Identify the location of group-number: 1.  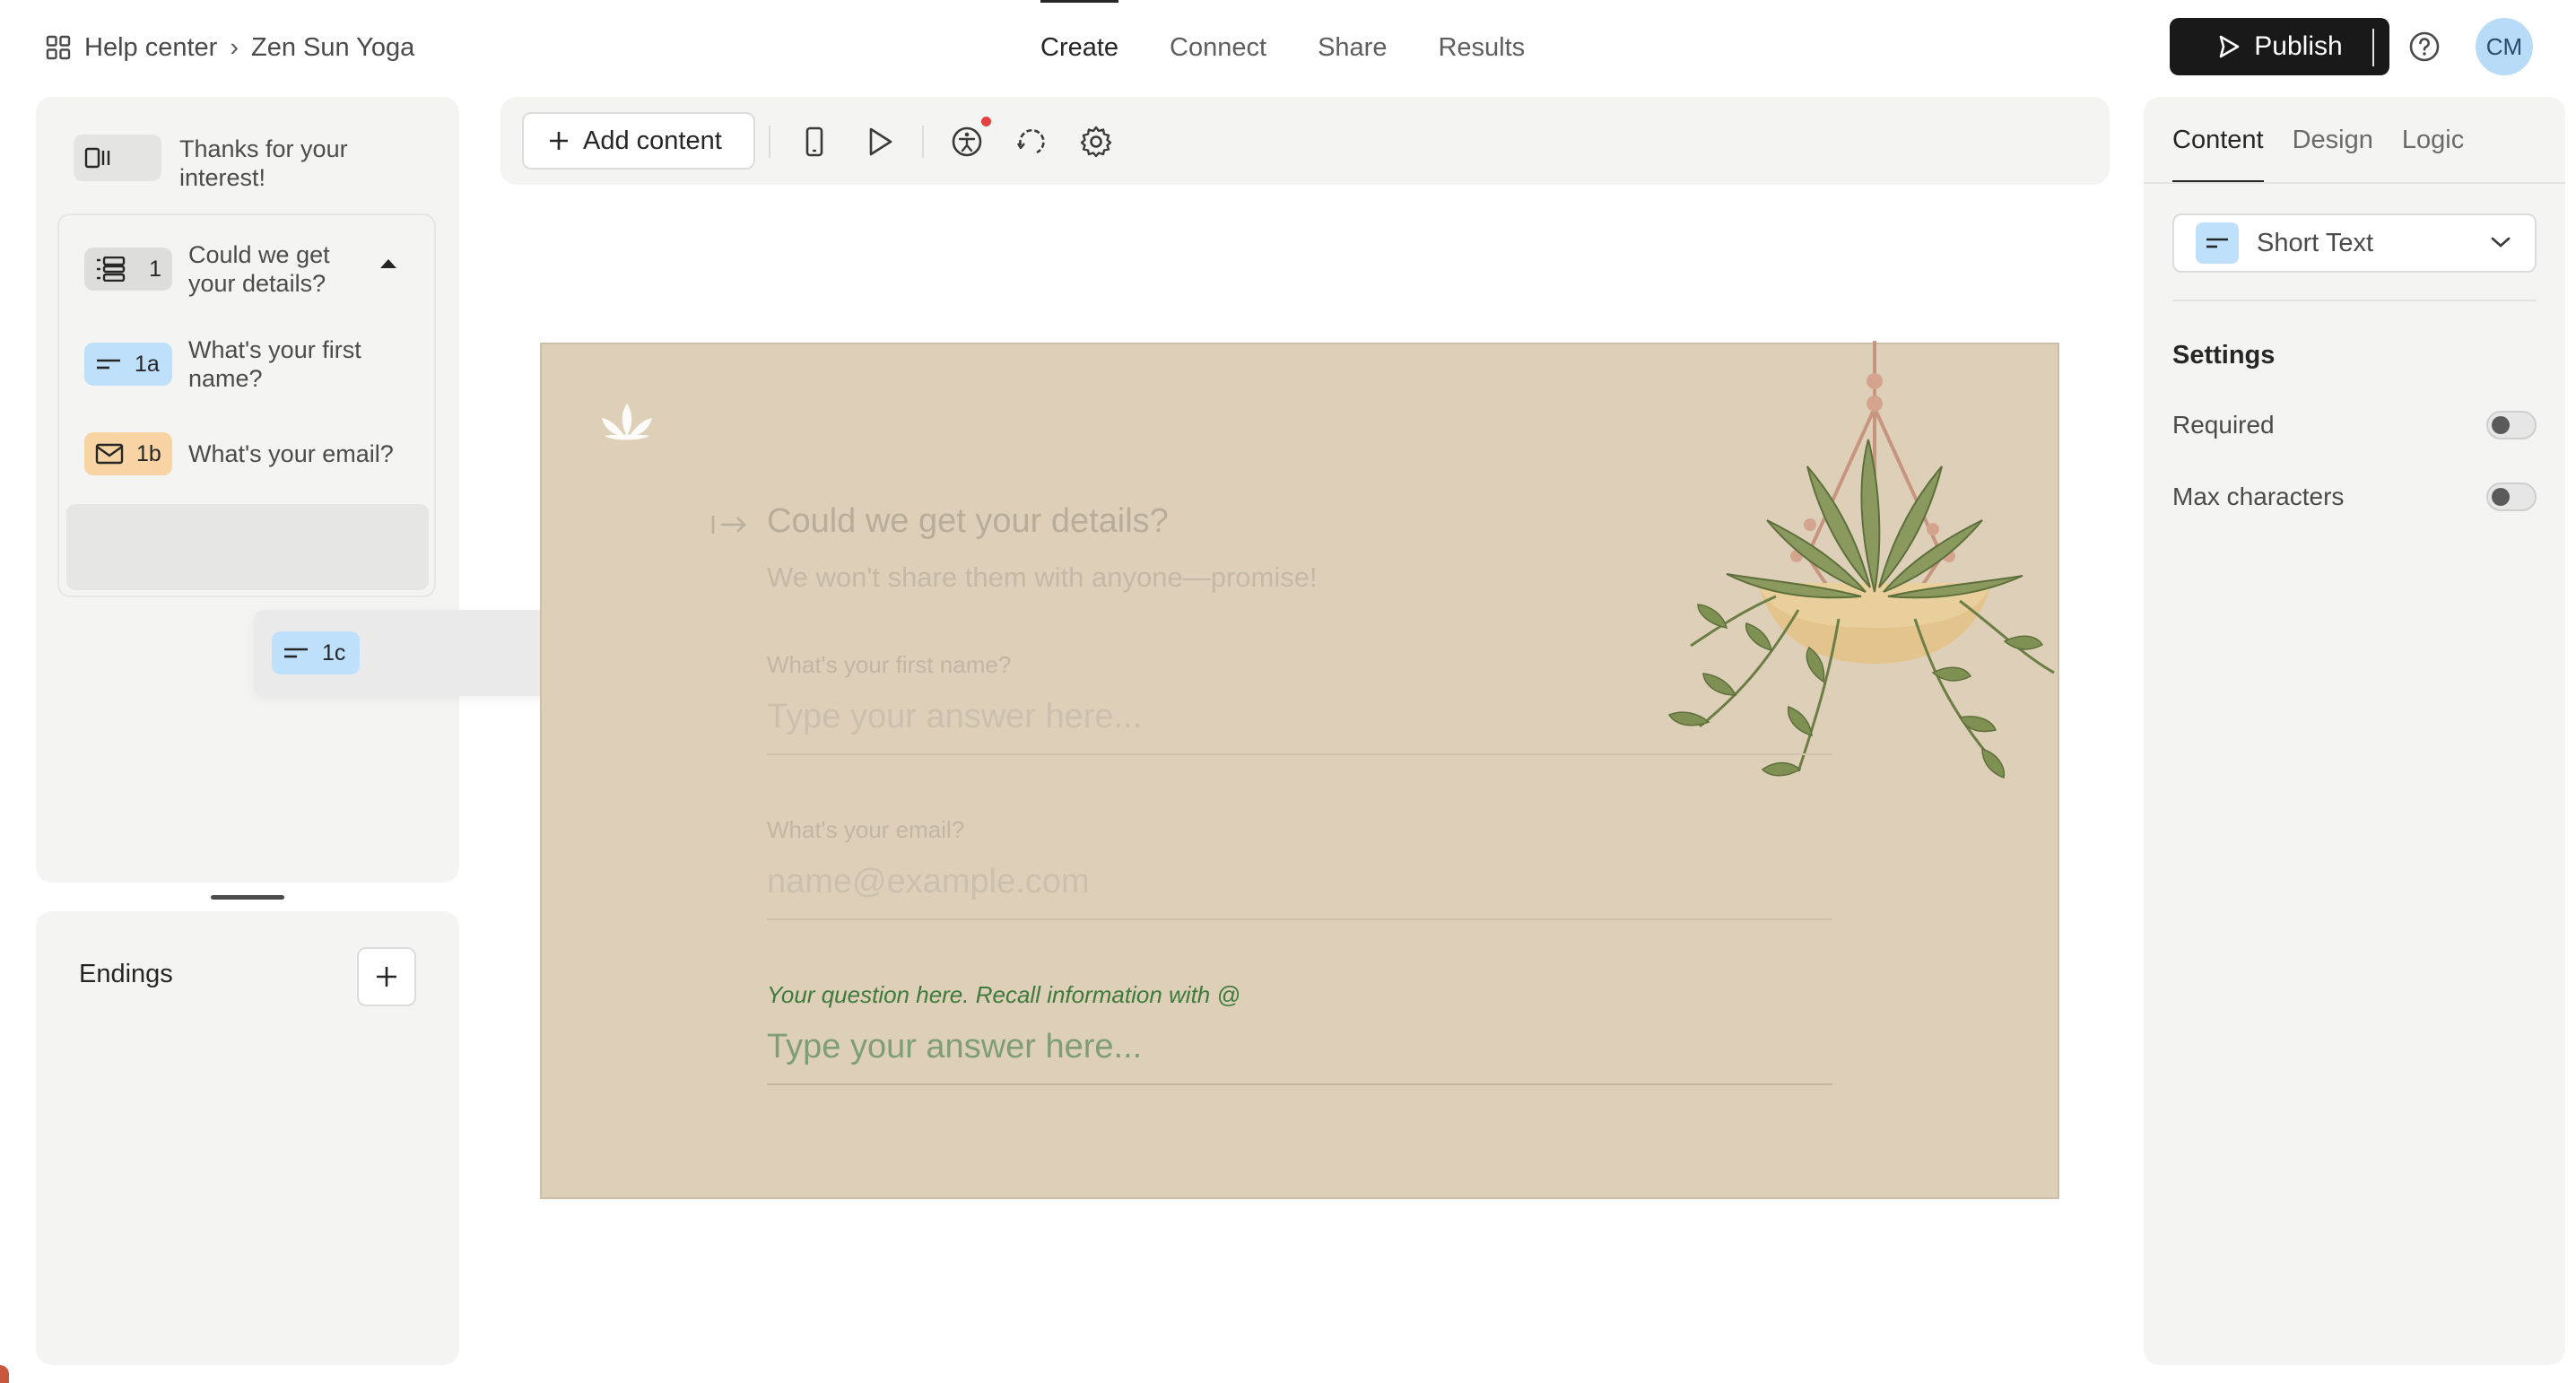
(155, 269).